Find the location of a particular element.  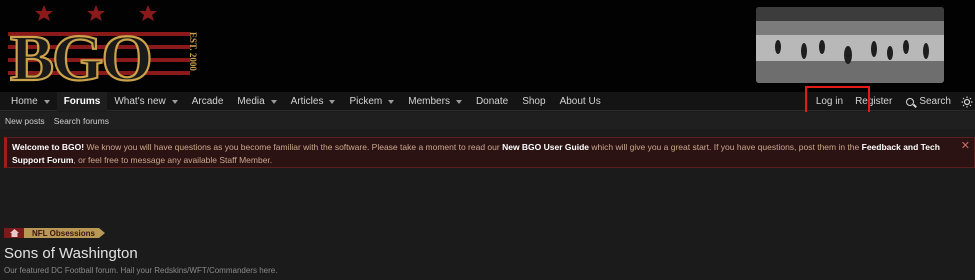

nav-pickem: Pickem is located at coordinates (371, 101).